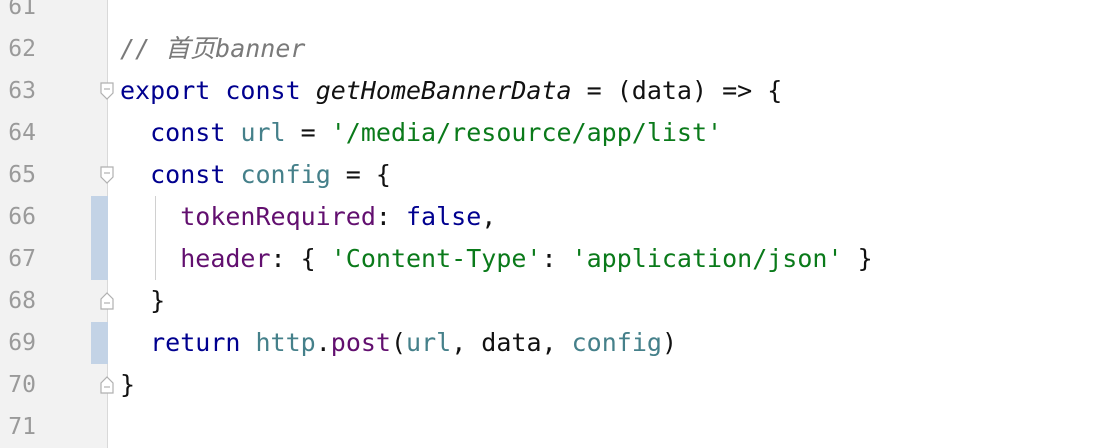 The image size is (1120, 448). I want to click on code-line: 69 return http.post(url, data, config), so click(560, 343).